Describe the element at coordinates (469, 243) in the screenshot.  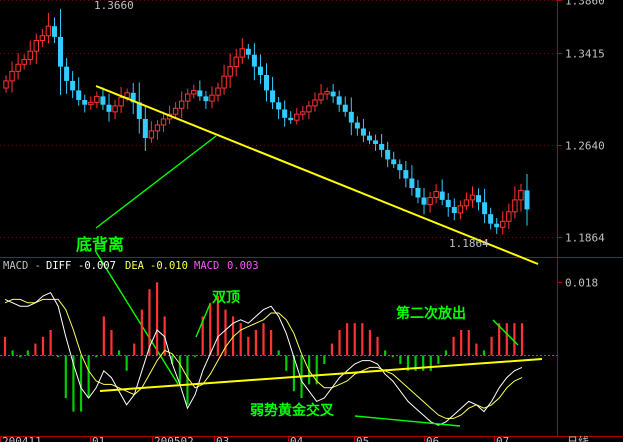
I see `low-price-label: 1.1864` at that location.